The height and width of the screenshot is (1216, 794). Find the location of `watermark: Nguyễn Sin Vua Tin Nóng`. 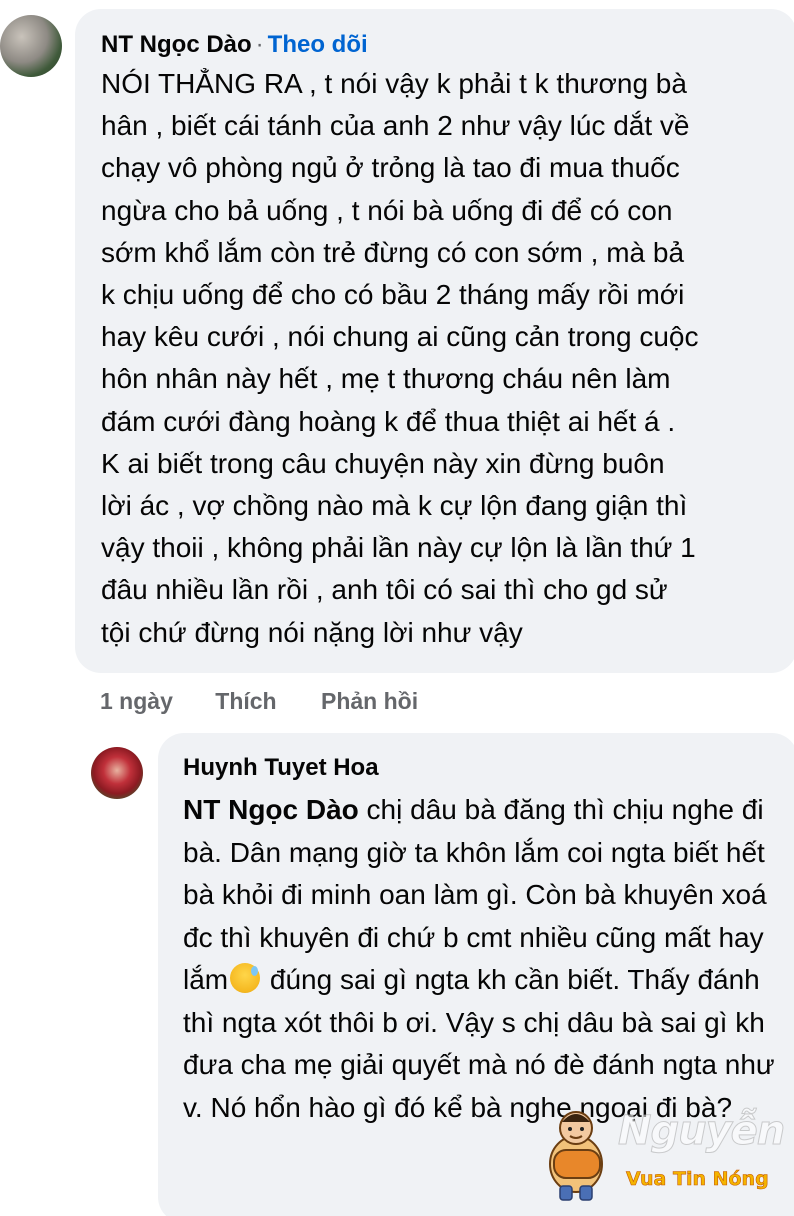

watermark: Nguyễn Sin Vua Tin Nóng is located at coordinates (666, 1152).